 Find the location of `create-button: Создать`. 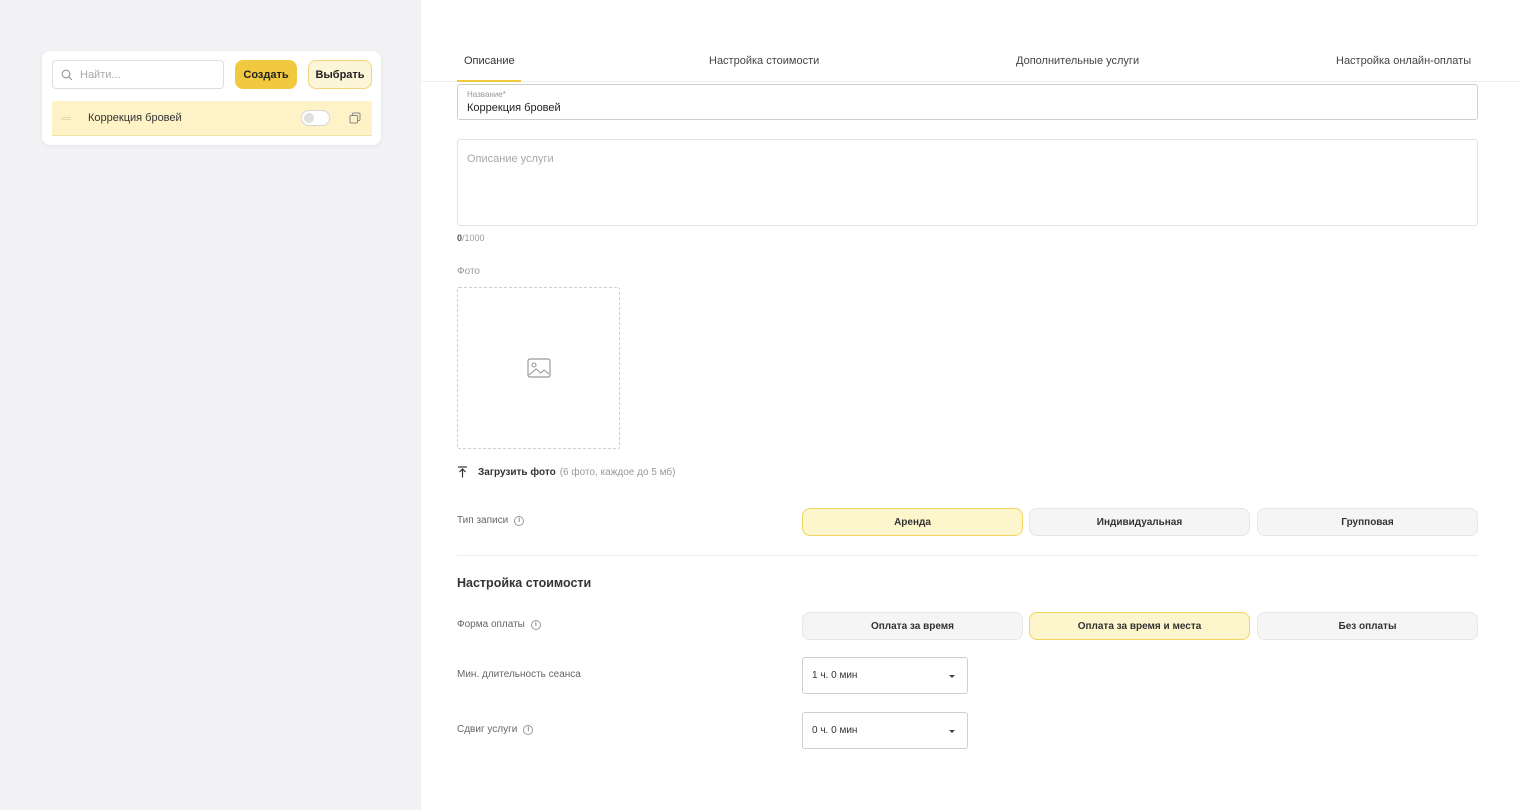

create-button: Создать is located at coordinates (266, 74).